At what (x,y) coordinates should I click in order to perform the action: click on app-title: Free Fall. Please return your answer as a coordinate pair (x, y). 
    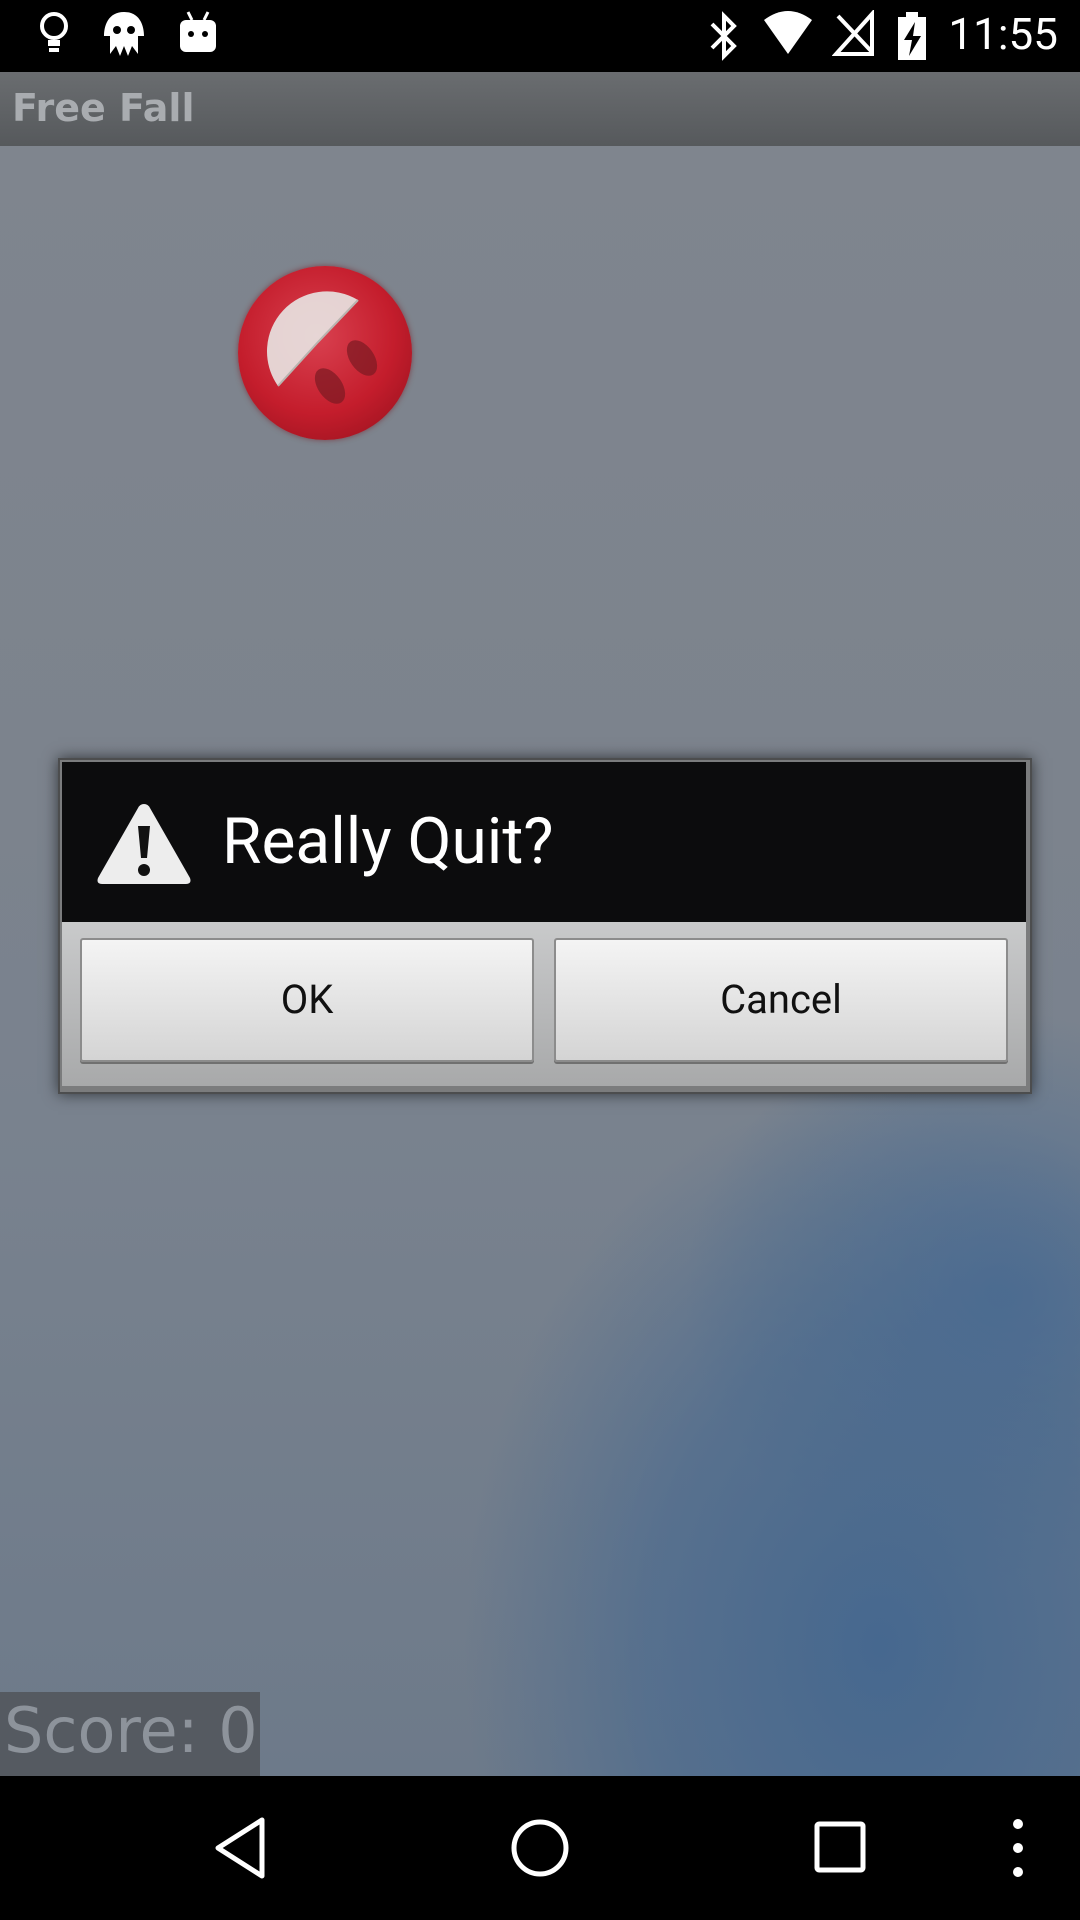
    Looking at the image, I should click on (103, 108).